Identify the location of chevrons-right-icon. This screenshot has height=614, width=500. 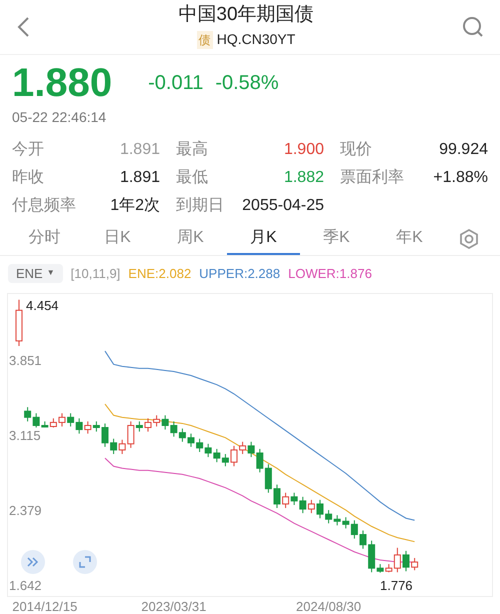
(33, 562).